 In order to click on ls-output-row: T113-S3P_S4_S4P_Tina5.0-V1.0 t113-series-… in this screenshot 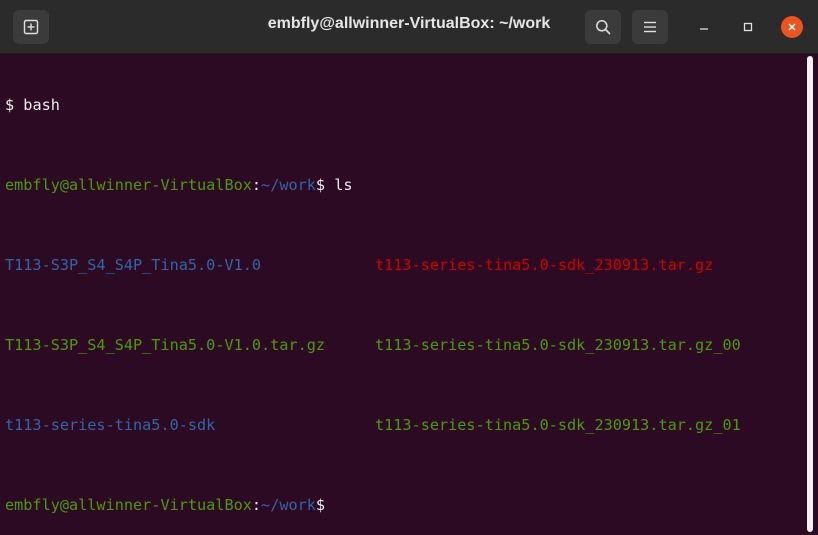, I will do `click(405, 265)`.